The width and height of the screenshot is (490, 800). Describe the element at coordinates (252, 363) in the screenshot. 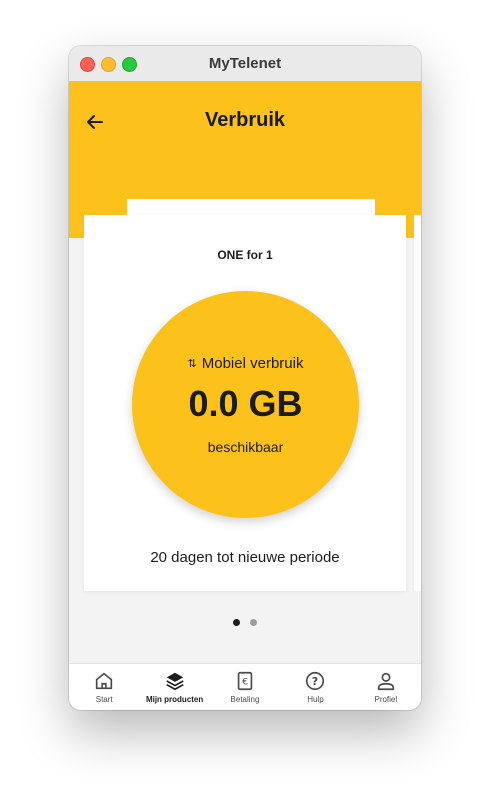

I see `usage-label-text: Mobiel verbruik` at that location.